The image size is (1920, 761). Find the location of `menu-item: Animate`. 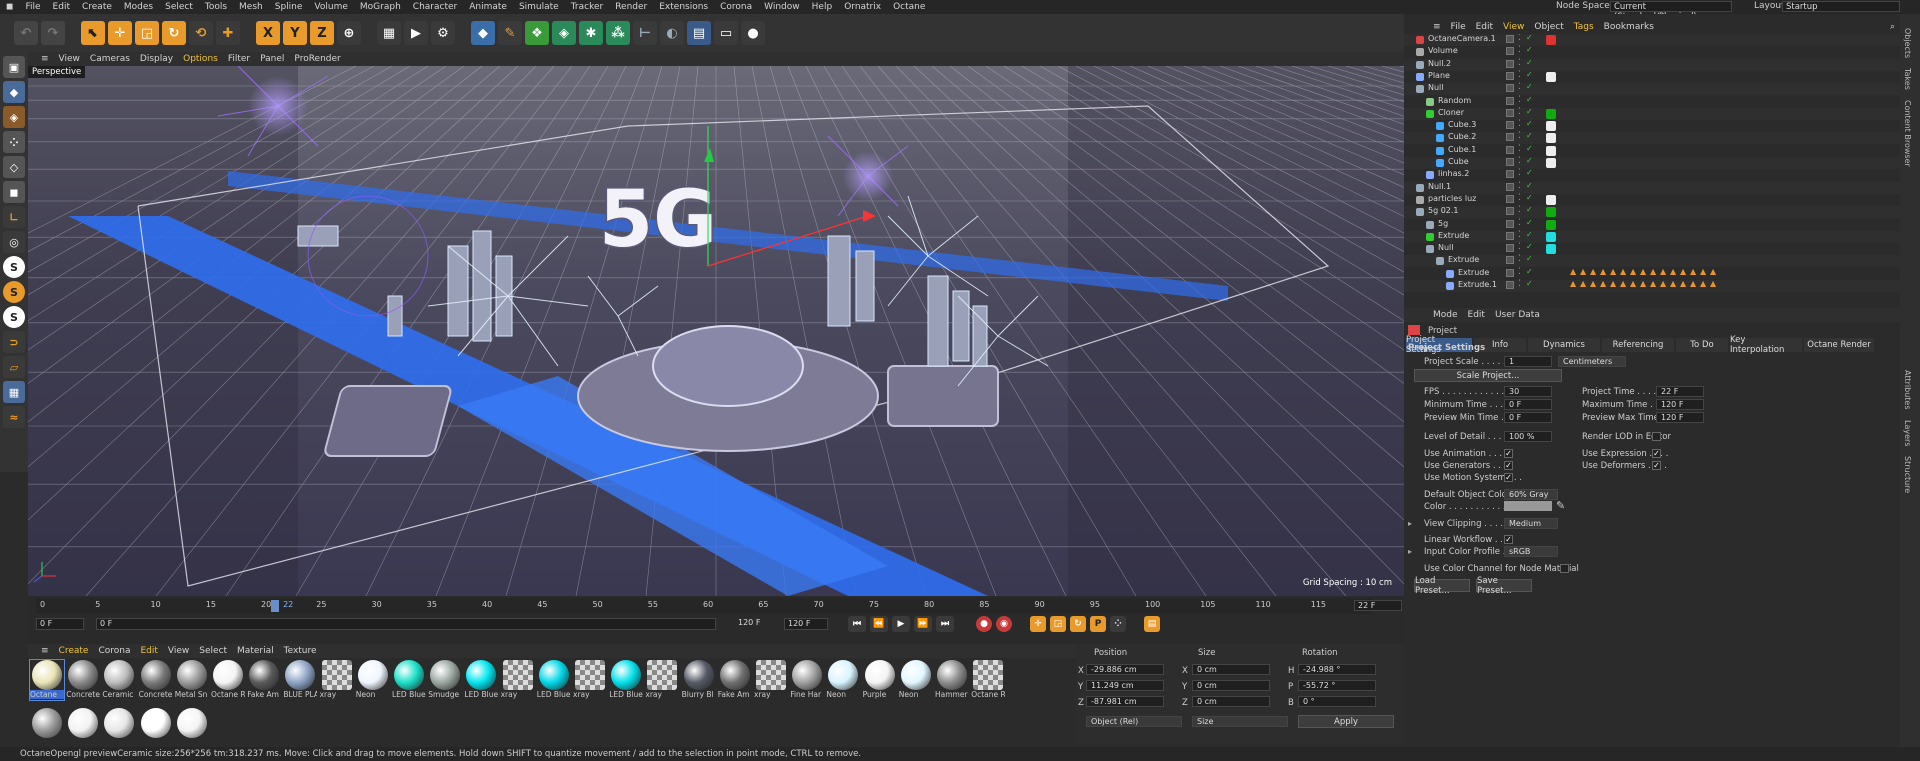

menu-item: Animate is located at coordinates (488, 7).